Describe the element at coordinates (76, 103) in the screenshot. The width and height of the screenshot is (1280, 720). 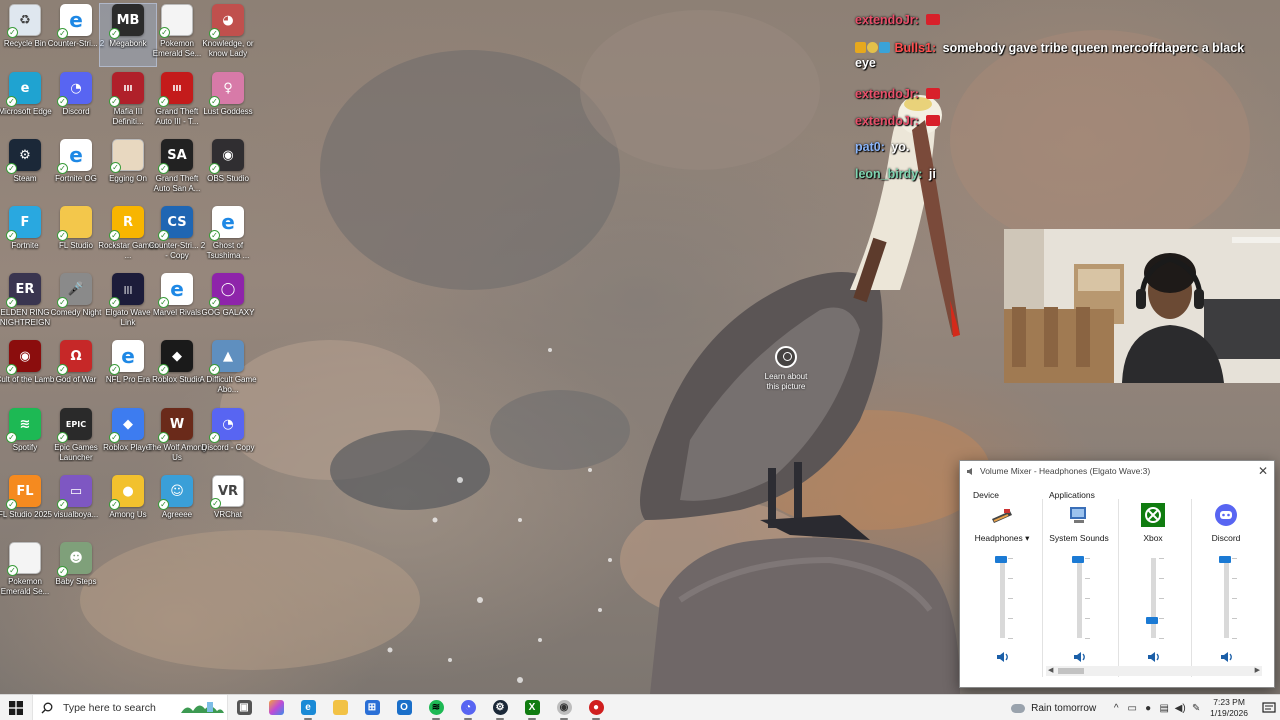
I see `desktop-icon: ◔ ✓ Discord` at that location.